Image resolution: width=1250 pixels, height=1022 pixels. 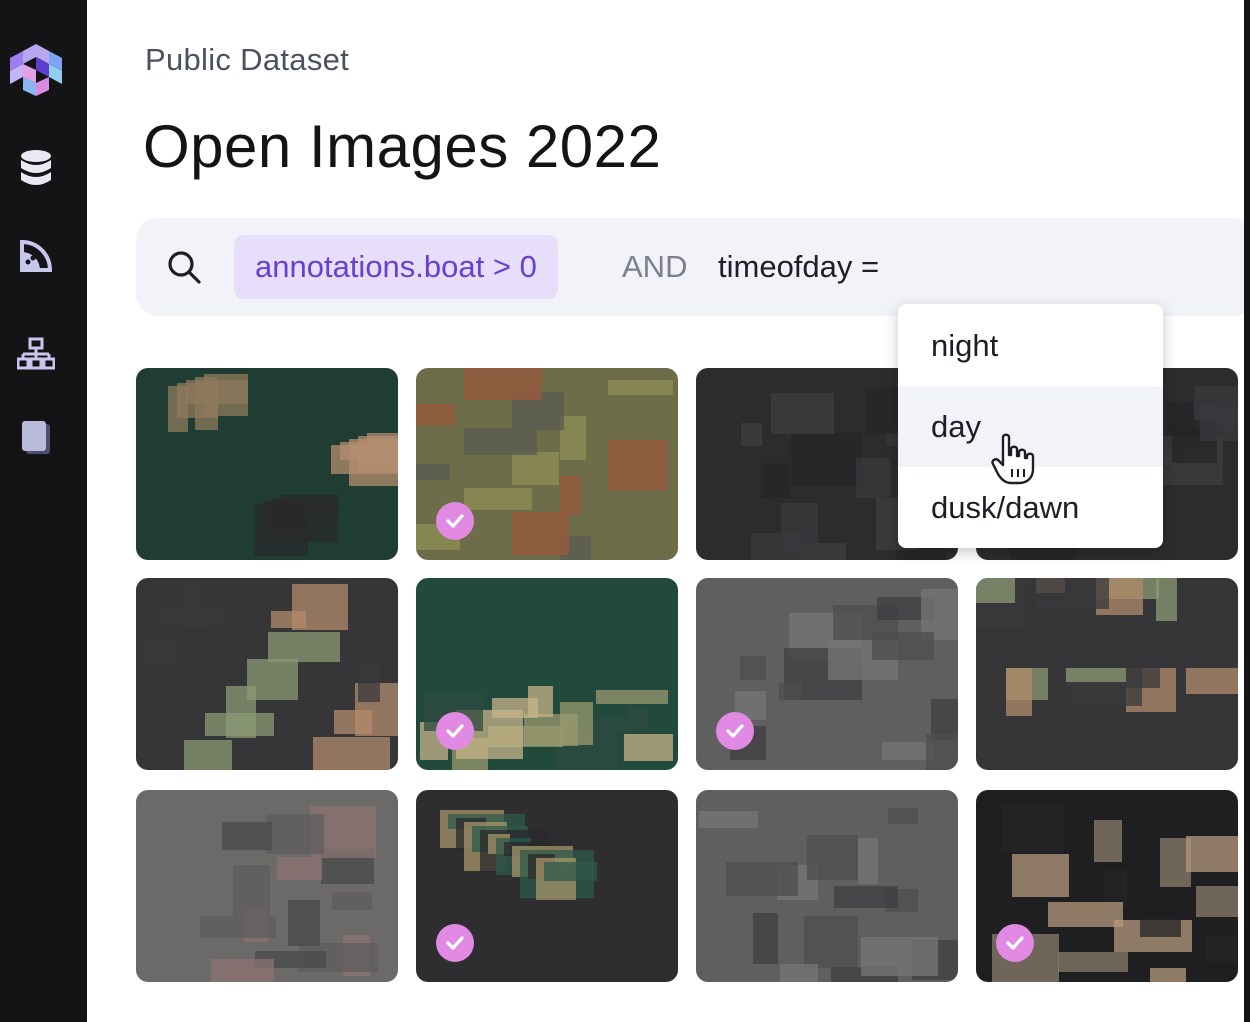 I want to click on query-operator: AND, so click(x=655, y=266).